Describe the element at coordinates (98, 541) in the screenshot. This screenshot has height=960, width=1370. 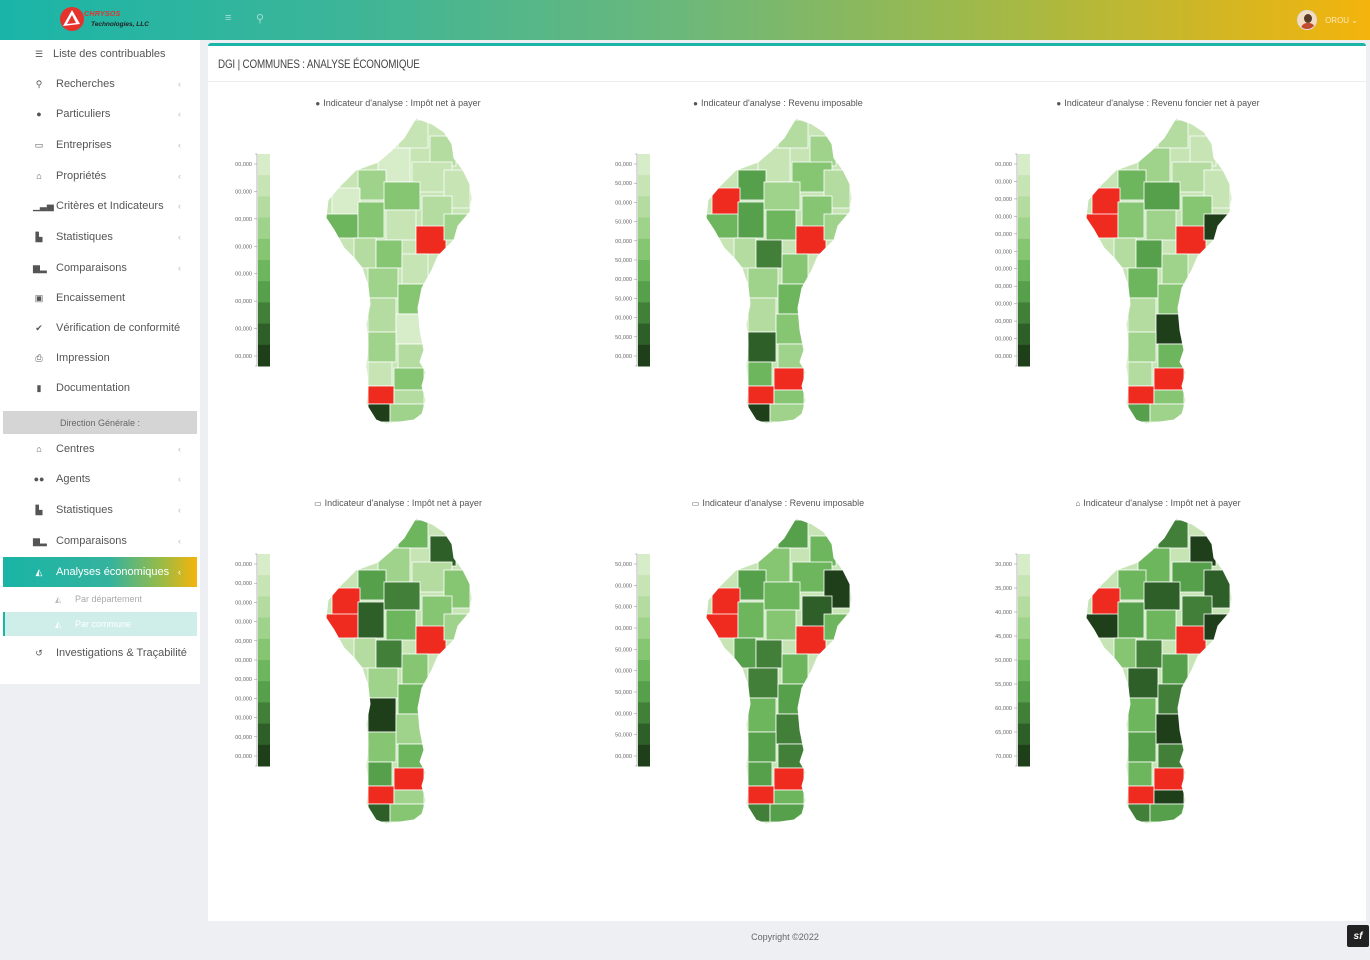
I see `sidebar-item-dg-comparaisons: ▆▂ Comparaisons ‹` at that location.